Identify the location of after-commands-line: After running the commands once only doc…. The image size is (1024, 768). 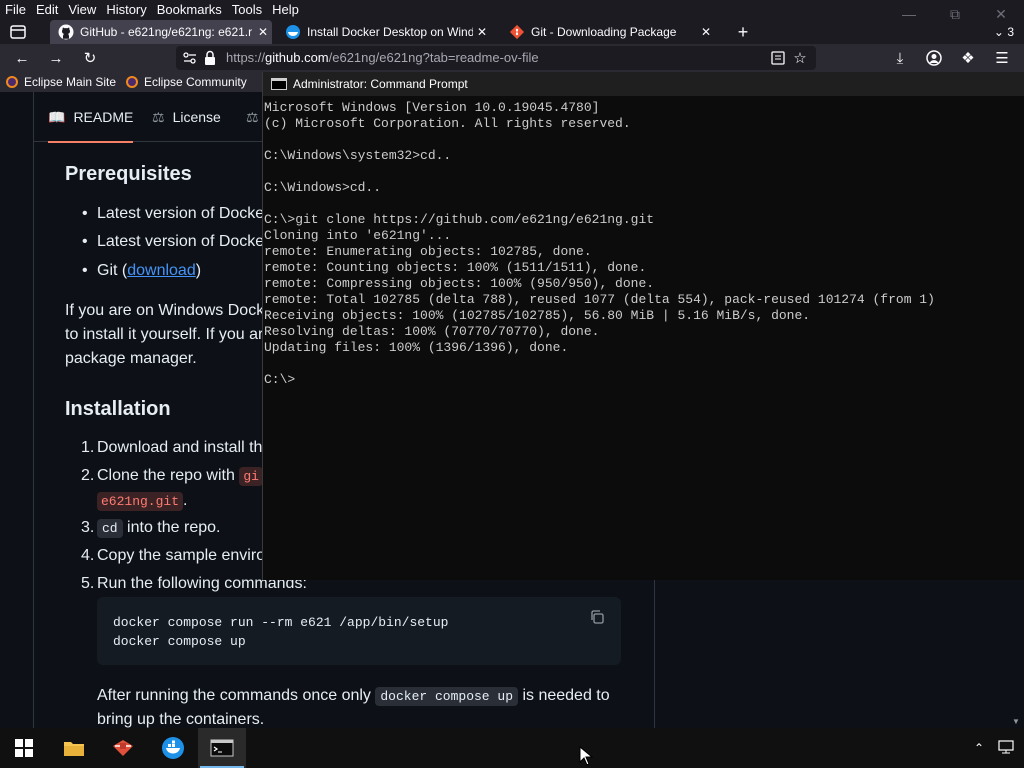
(353, 696).